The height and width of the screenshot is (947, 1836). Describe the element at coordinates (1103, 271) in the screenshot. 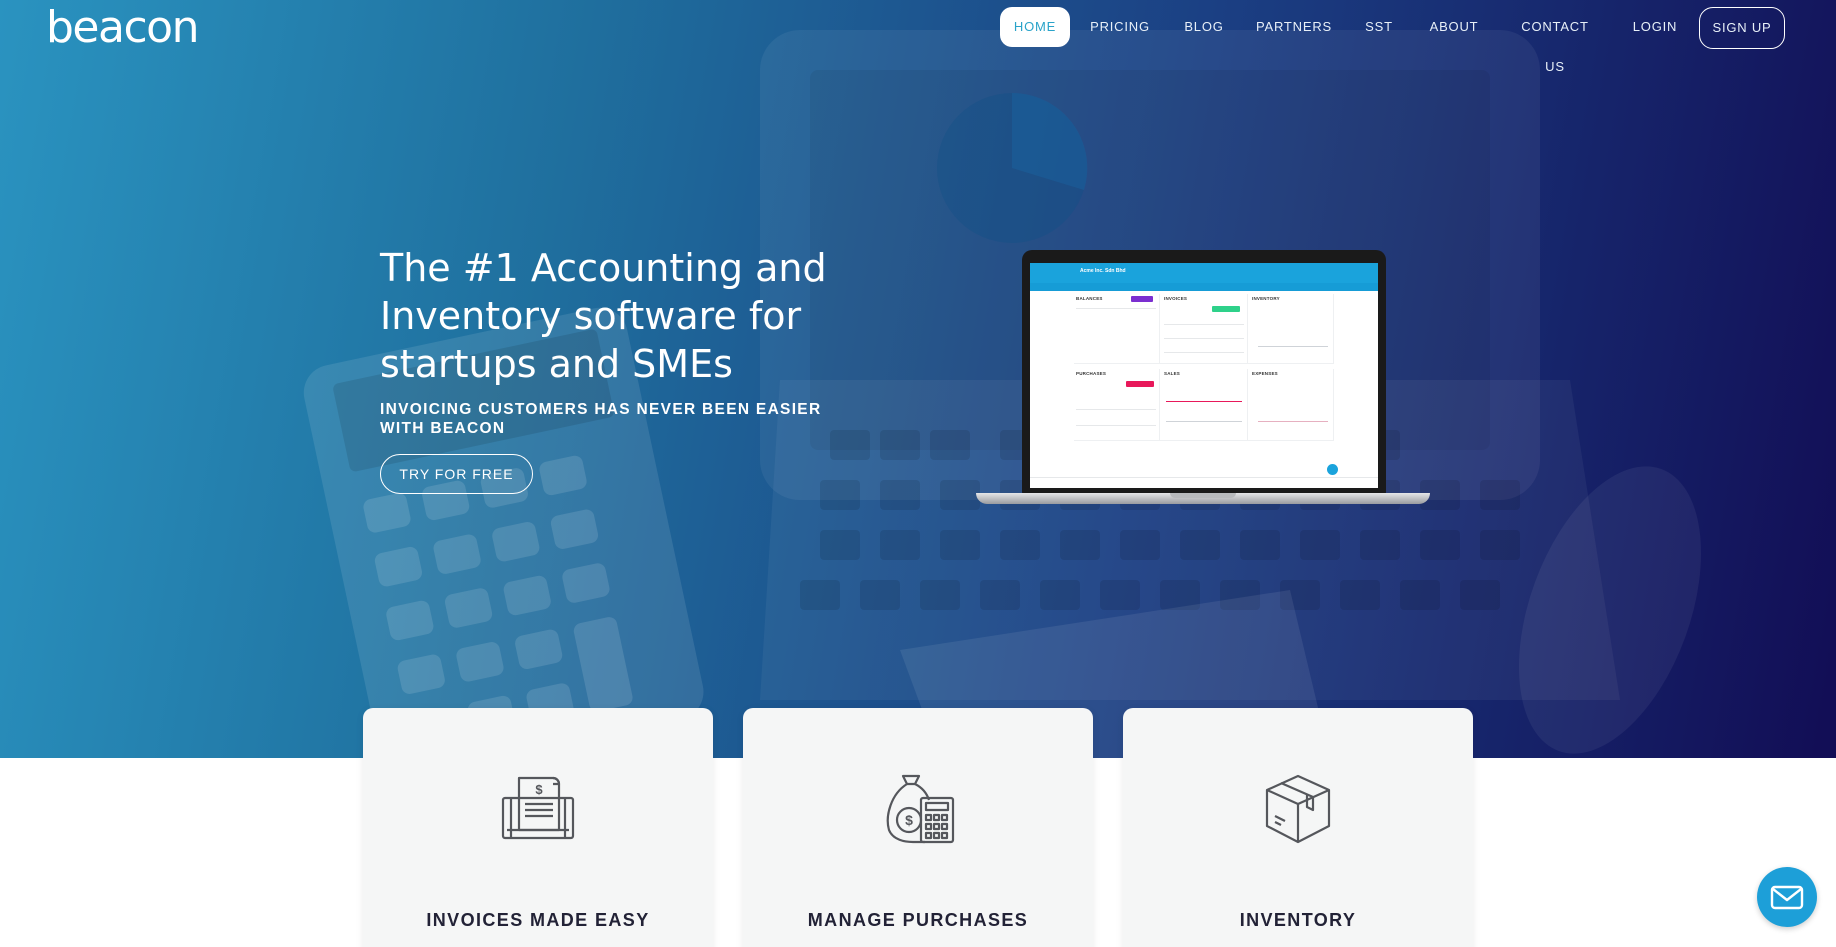

I see `dashboard-company-name: Acme Inc. Sdn Bhd` at that location.